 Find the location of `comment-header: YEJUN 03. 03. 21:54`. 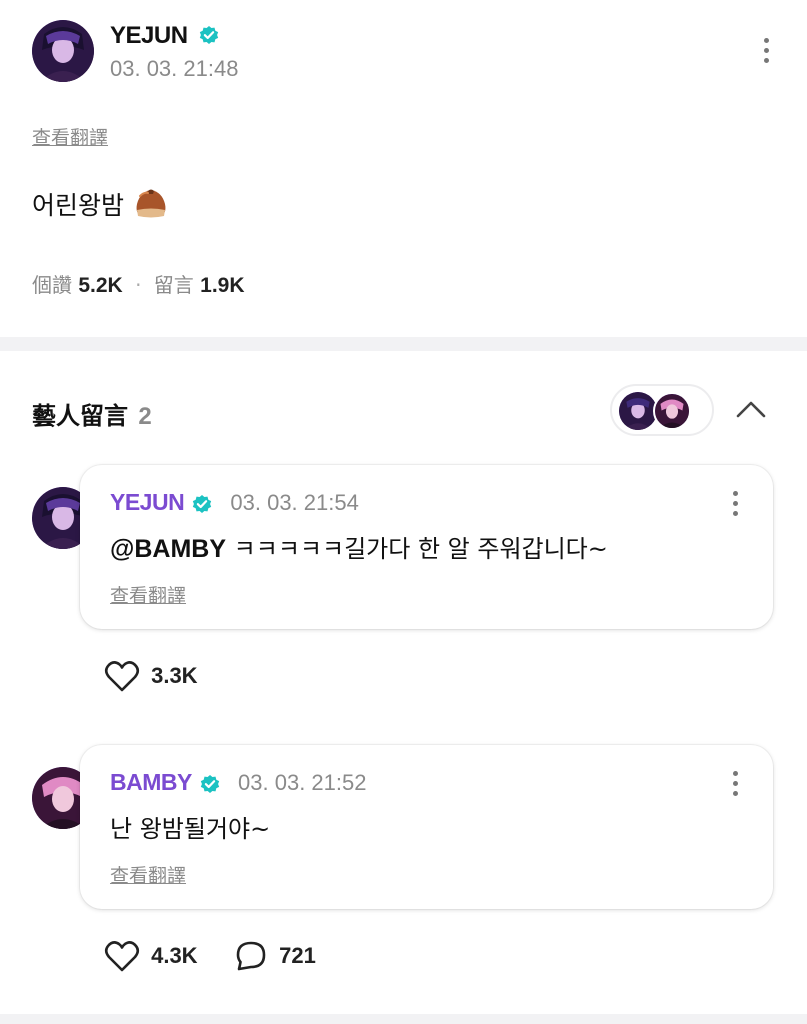

comment-header: YEJUN 03. 03. 21:54 is located at coordinates (234, 502).